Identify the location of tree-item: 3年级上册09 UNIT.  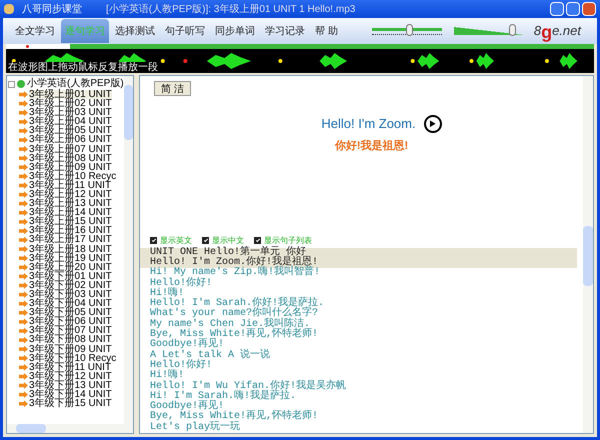
(70, 167).